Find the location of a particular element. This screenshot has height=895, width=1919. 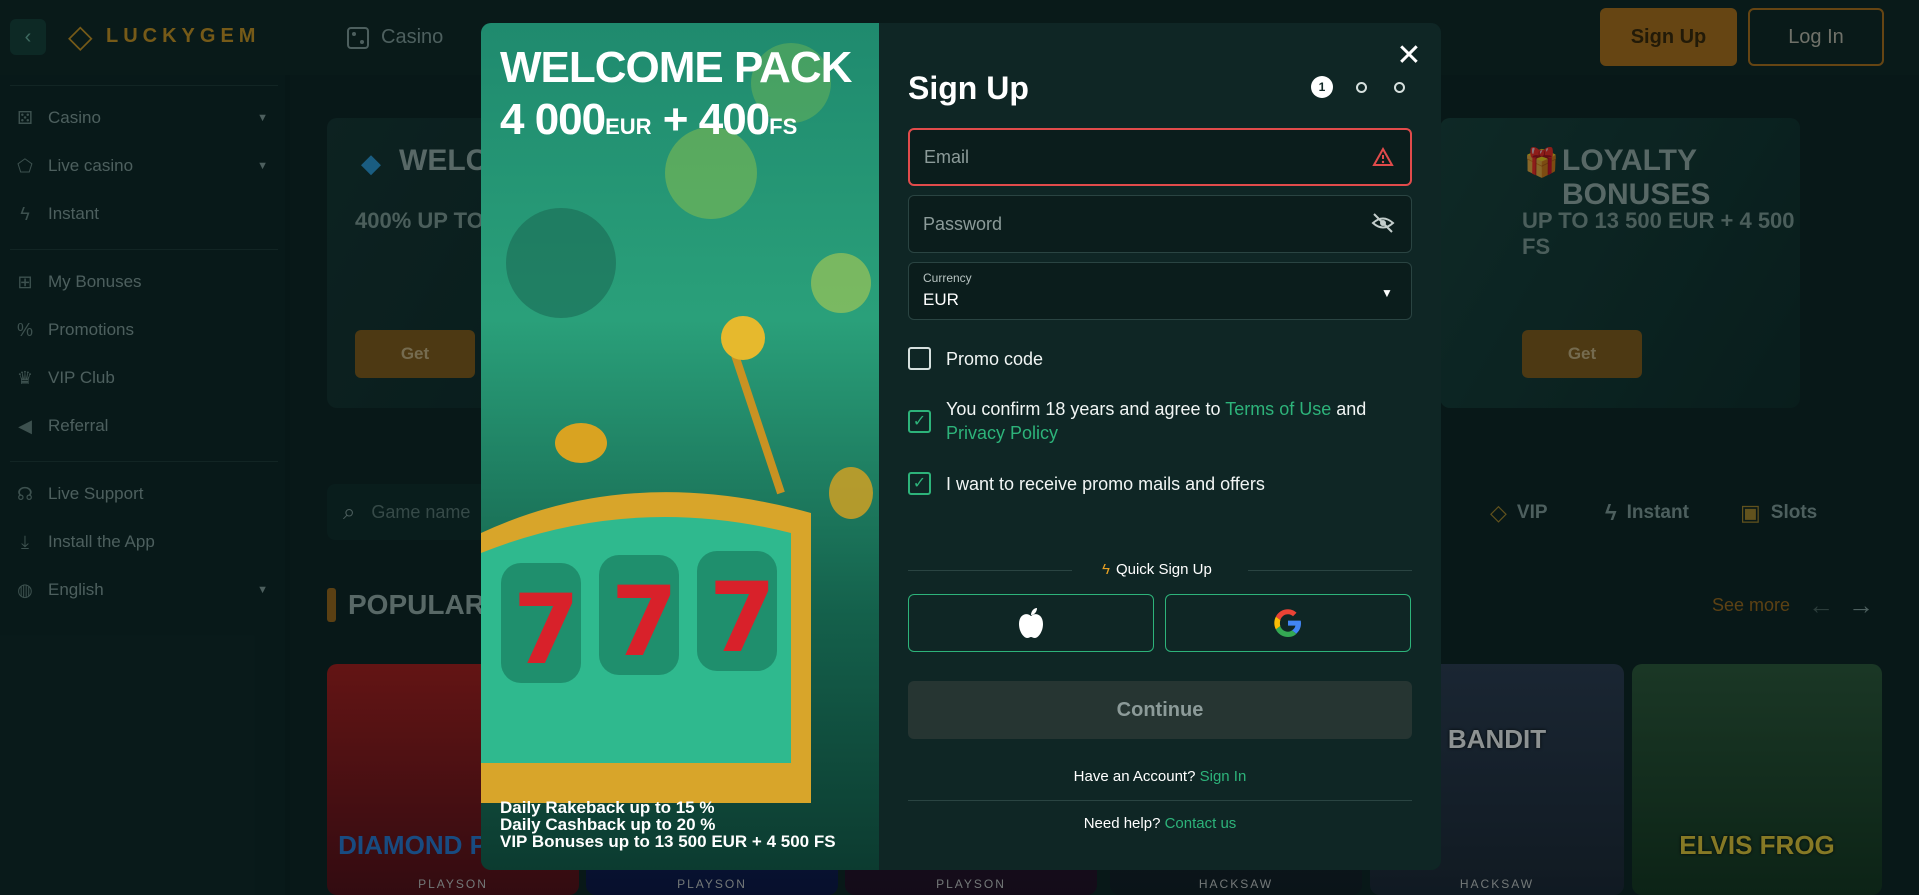

google-icon is located at coordinates (1287, 623).